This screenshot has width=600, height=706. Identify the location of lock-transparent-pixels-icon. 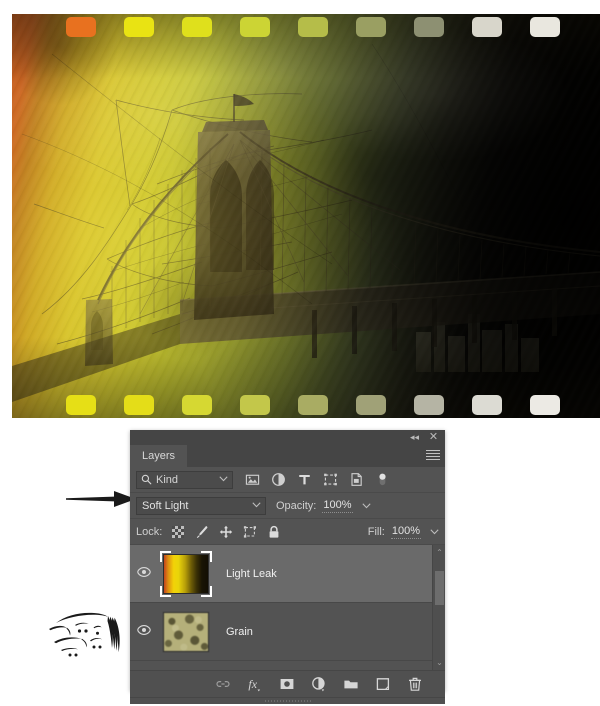
(178, 532).